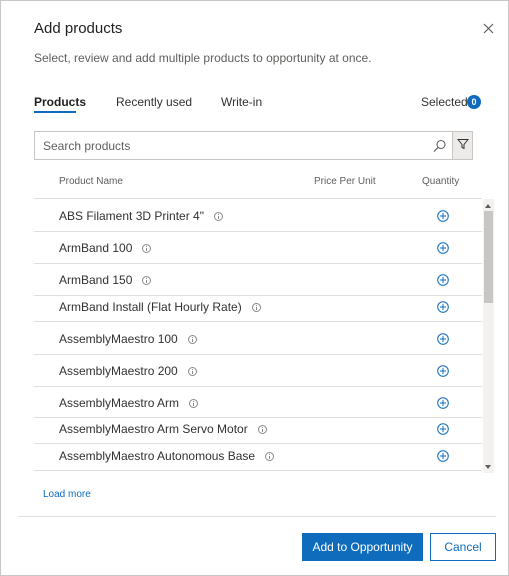 This screenshot has height=576, width=509. What do you see at coordinates (167, 456) in the screenshot?
I see `product-name: AssemblyMaestro Autonomous Base` at bounding box center [167, 456].